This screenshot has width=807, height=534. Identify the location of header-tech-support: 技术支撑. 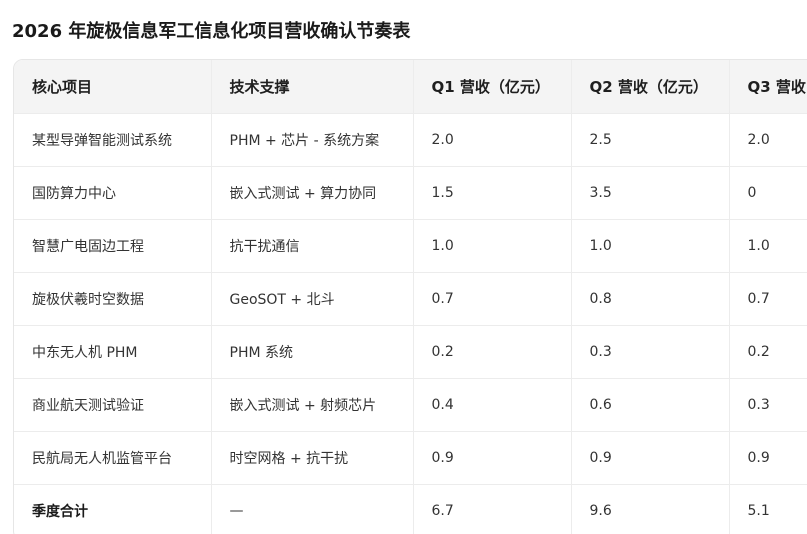
(312, 87).